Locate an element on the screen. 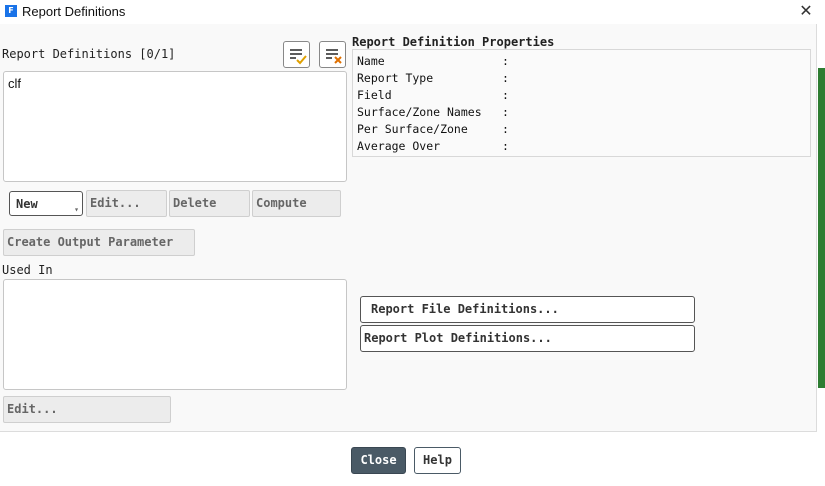  deselect-all-icon is located at coordinates (334, 56).